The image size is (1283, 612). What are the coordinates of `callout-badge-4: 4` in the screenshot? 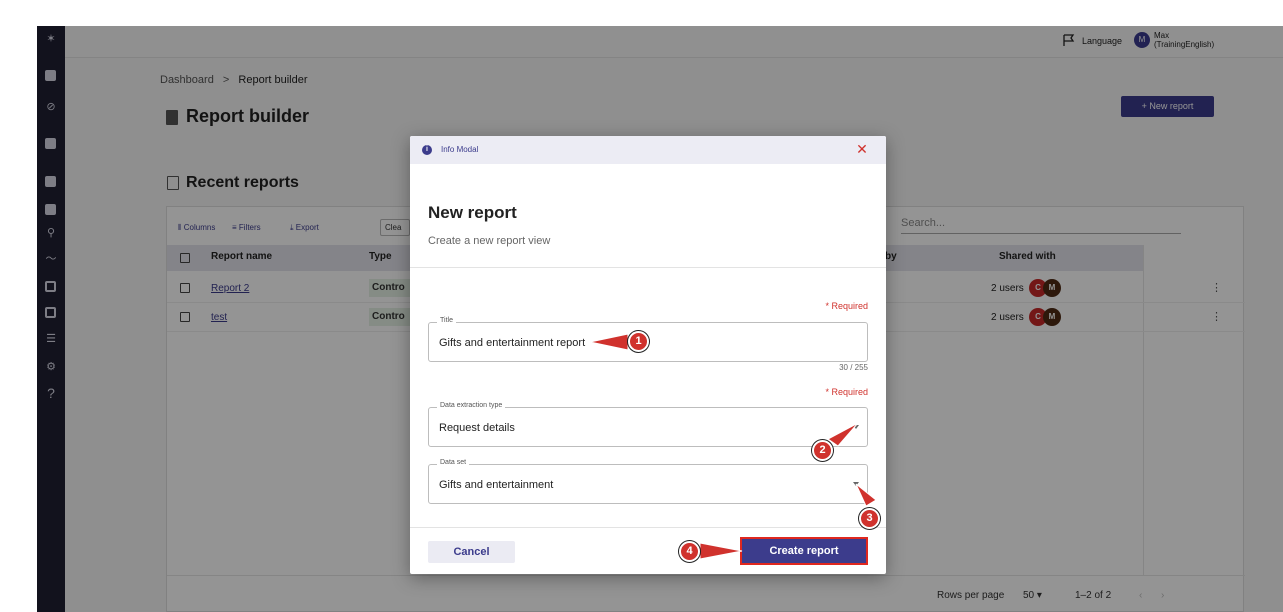 It's located at (689, 551).